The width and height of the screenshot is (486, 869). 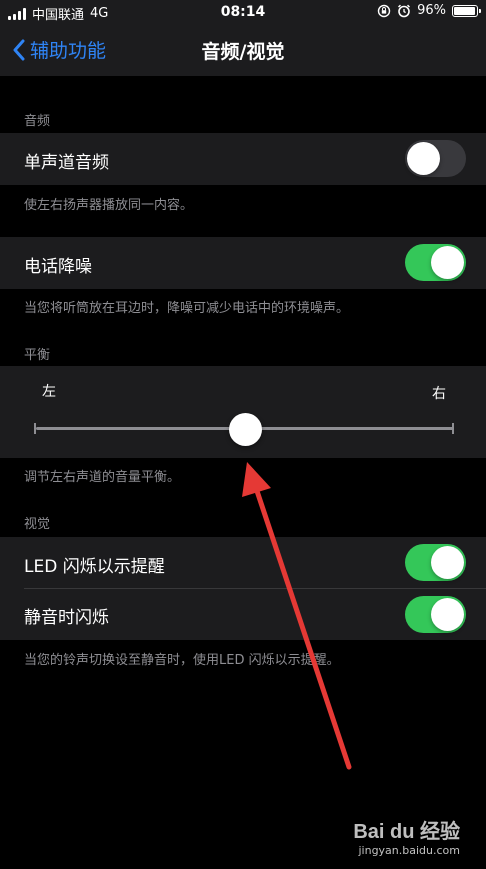 I want to click on watermark-logo: Bai du 经验, so click(x=406, y=832).